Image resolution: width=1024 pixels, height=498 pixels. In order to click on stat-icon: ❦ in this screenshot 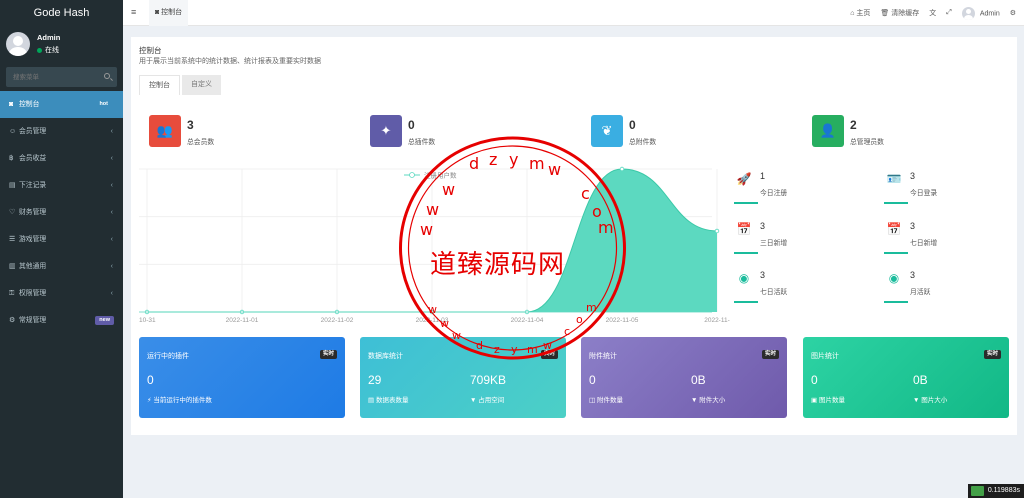, I will do `click(607, 131)`.